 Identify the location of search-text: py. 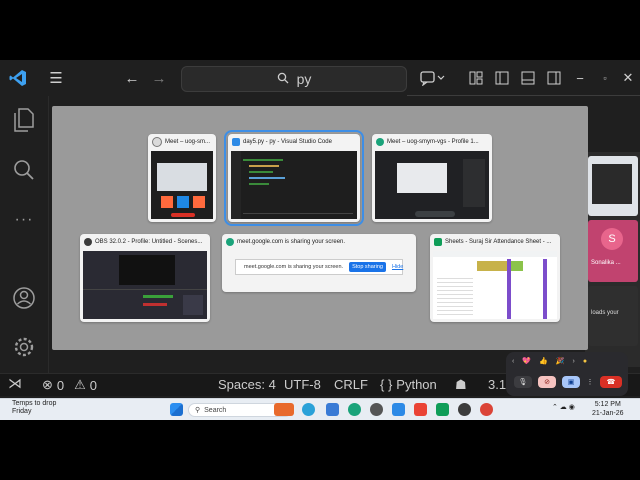
(304, 79).